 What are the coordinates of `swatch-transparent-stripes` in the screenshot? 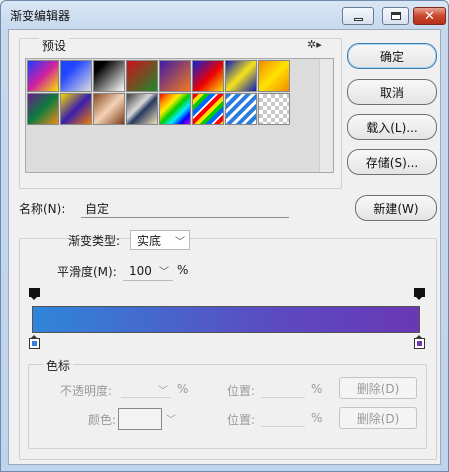 It's located at (241, 109).